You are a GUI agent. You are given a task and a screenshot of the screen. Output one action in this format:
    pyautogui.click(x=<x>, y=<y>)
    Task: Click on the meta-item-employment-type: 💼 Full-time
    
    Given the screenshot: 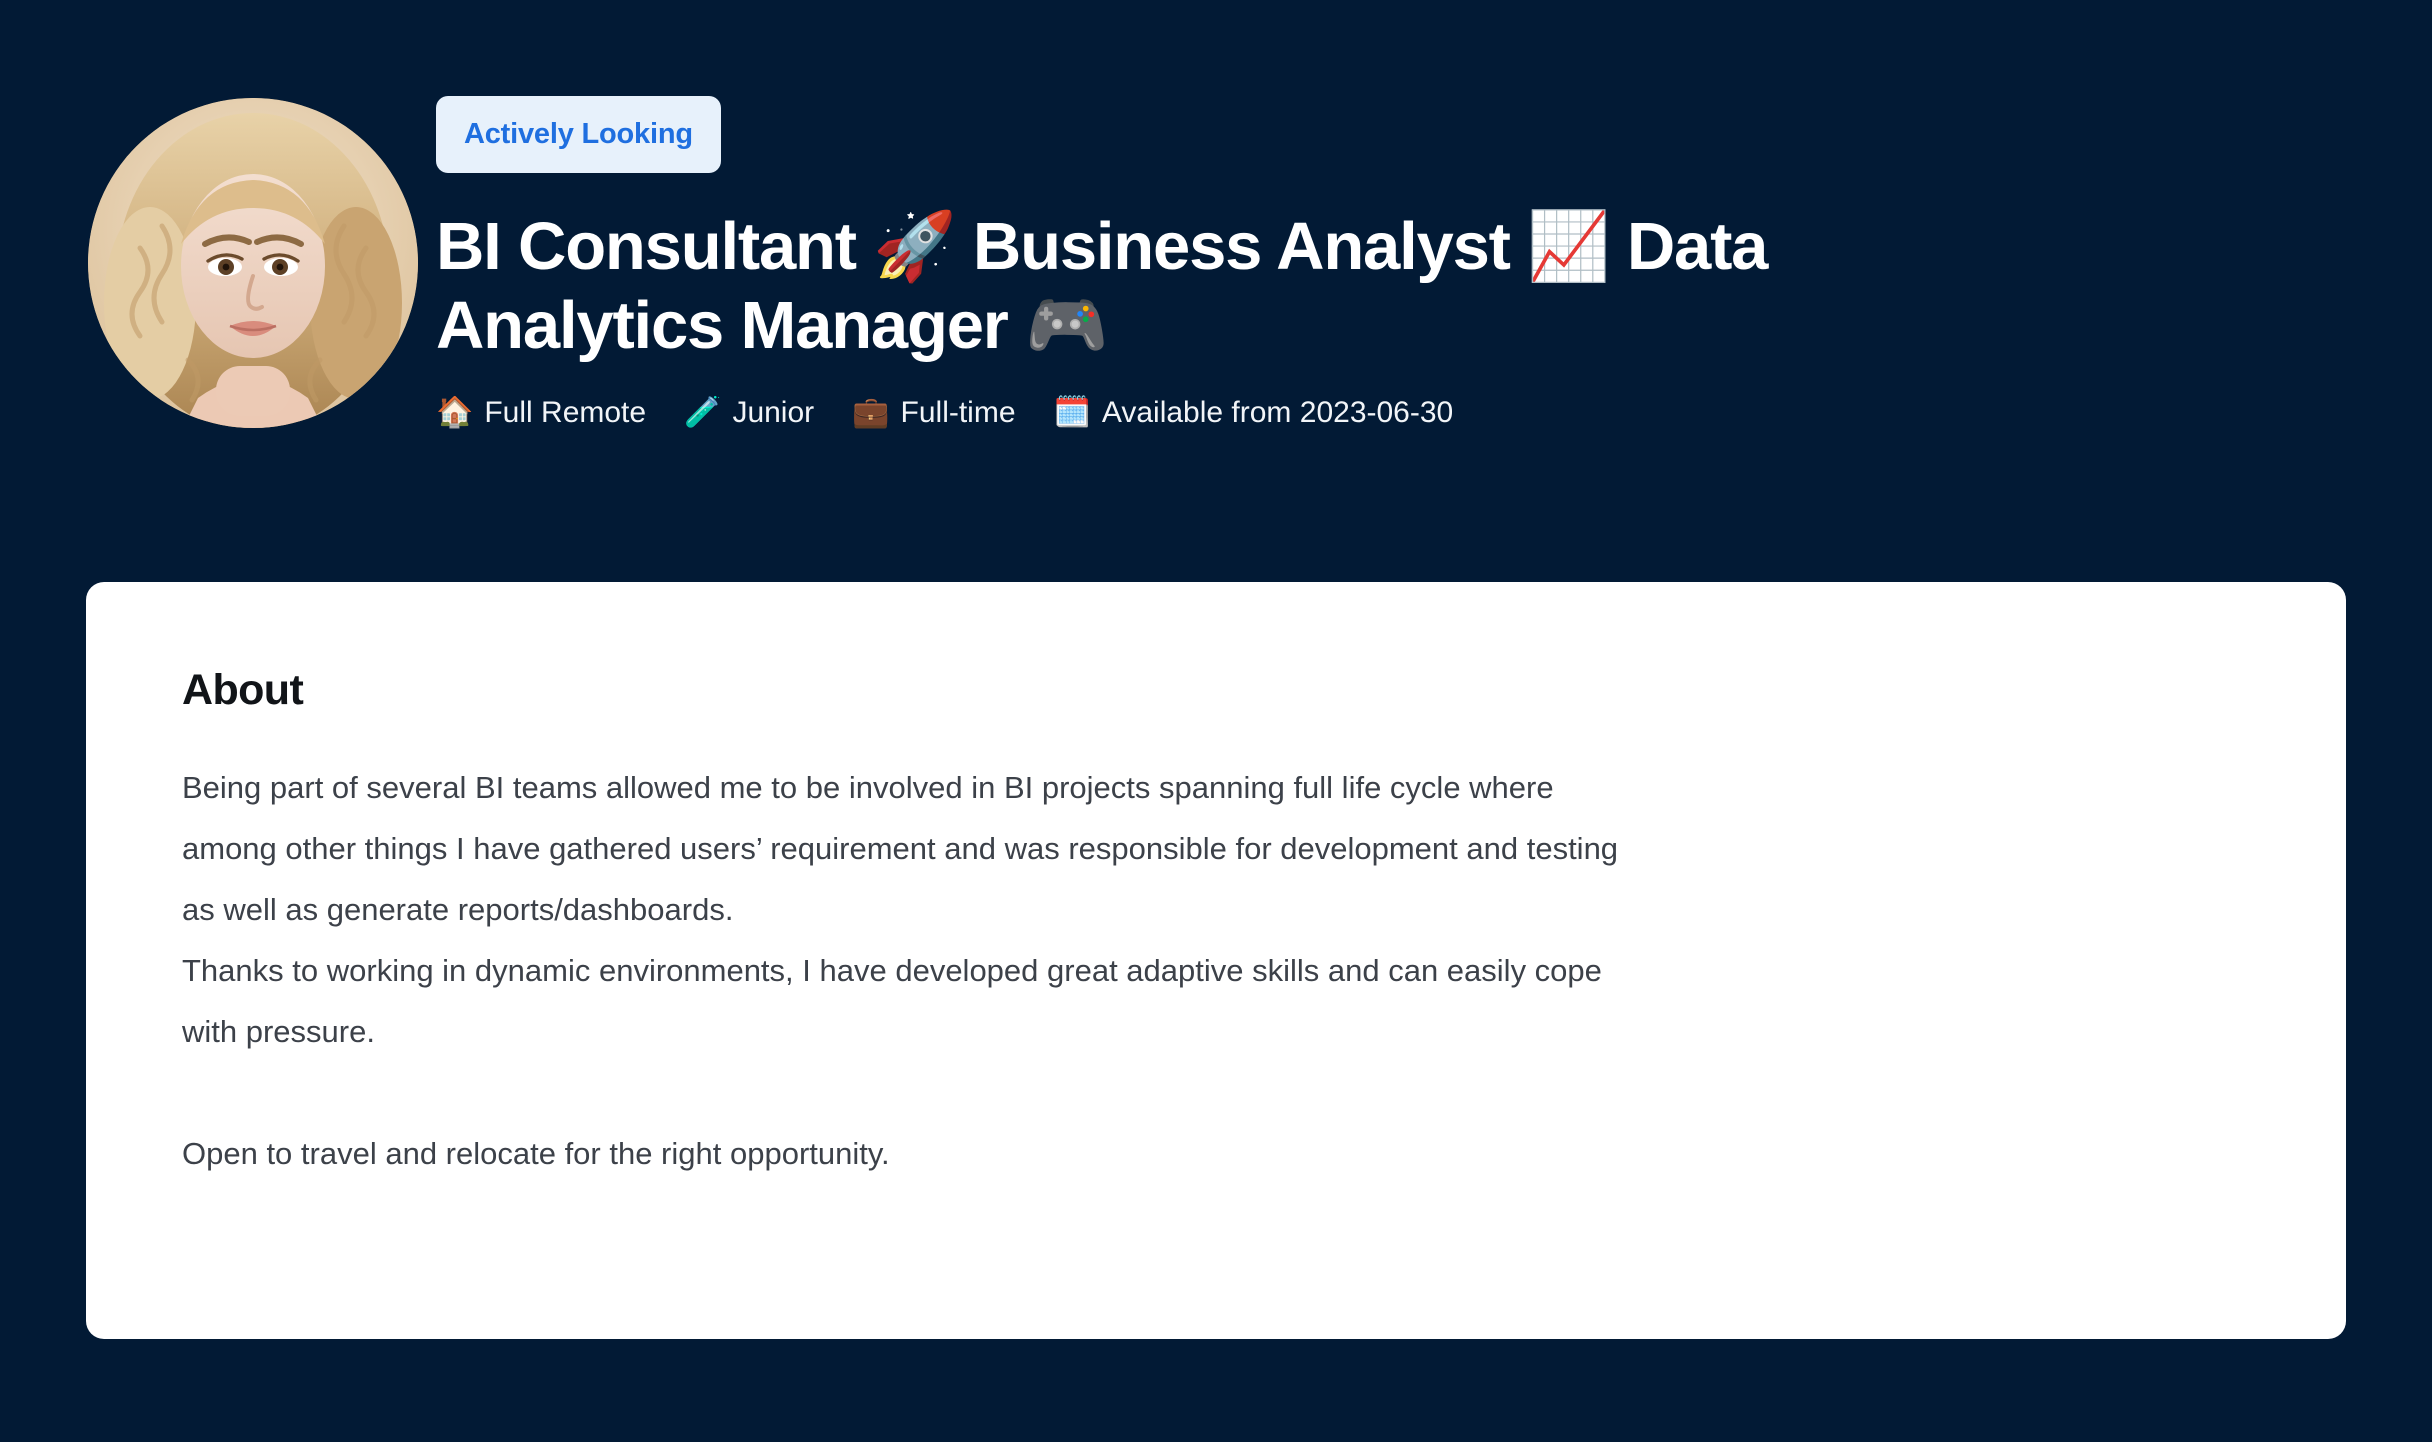 What is the action you would take?
    pyautogui.click(x=933, y=412)
    